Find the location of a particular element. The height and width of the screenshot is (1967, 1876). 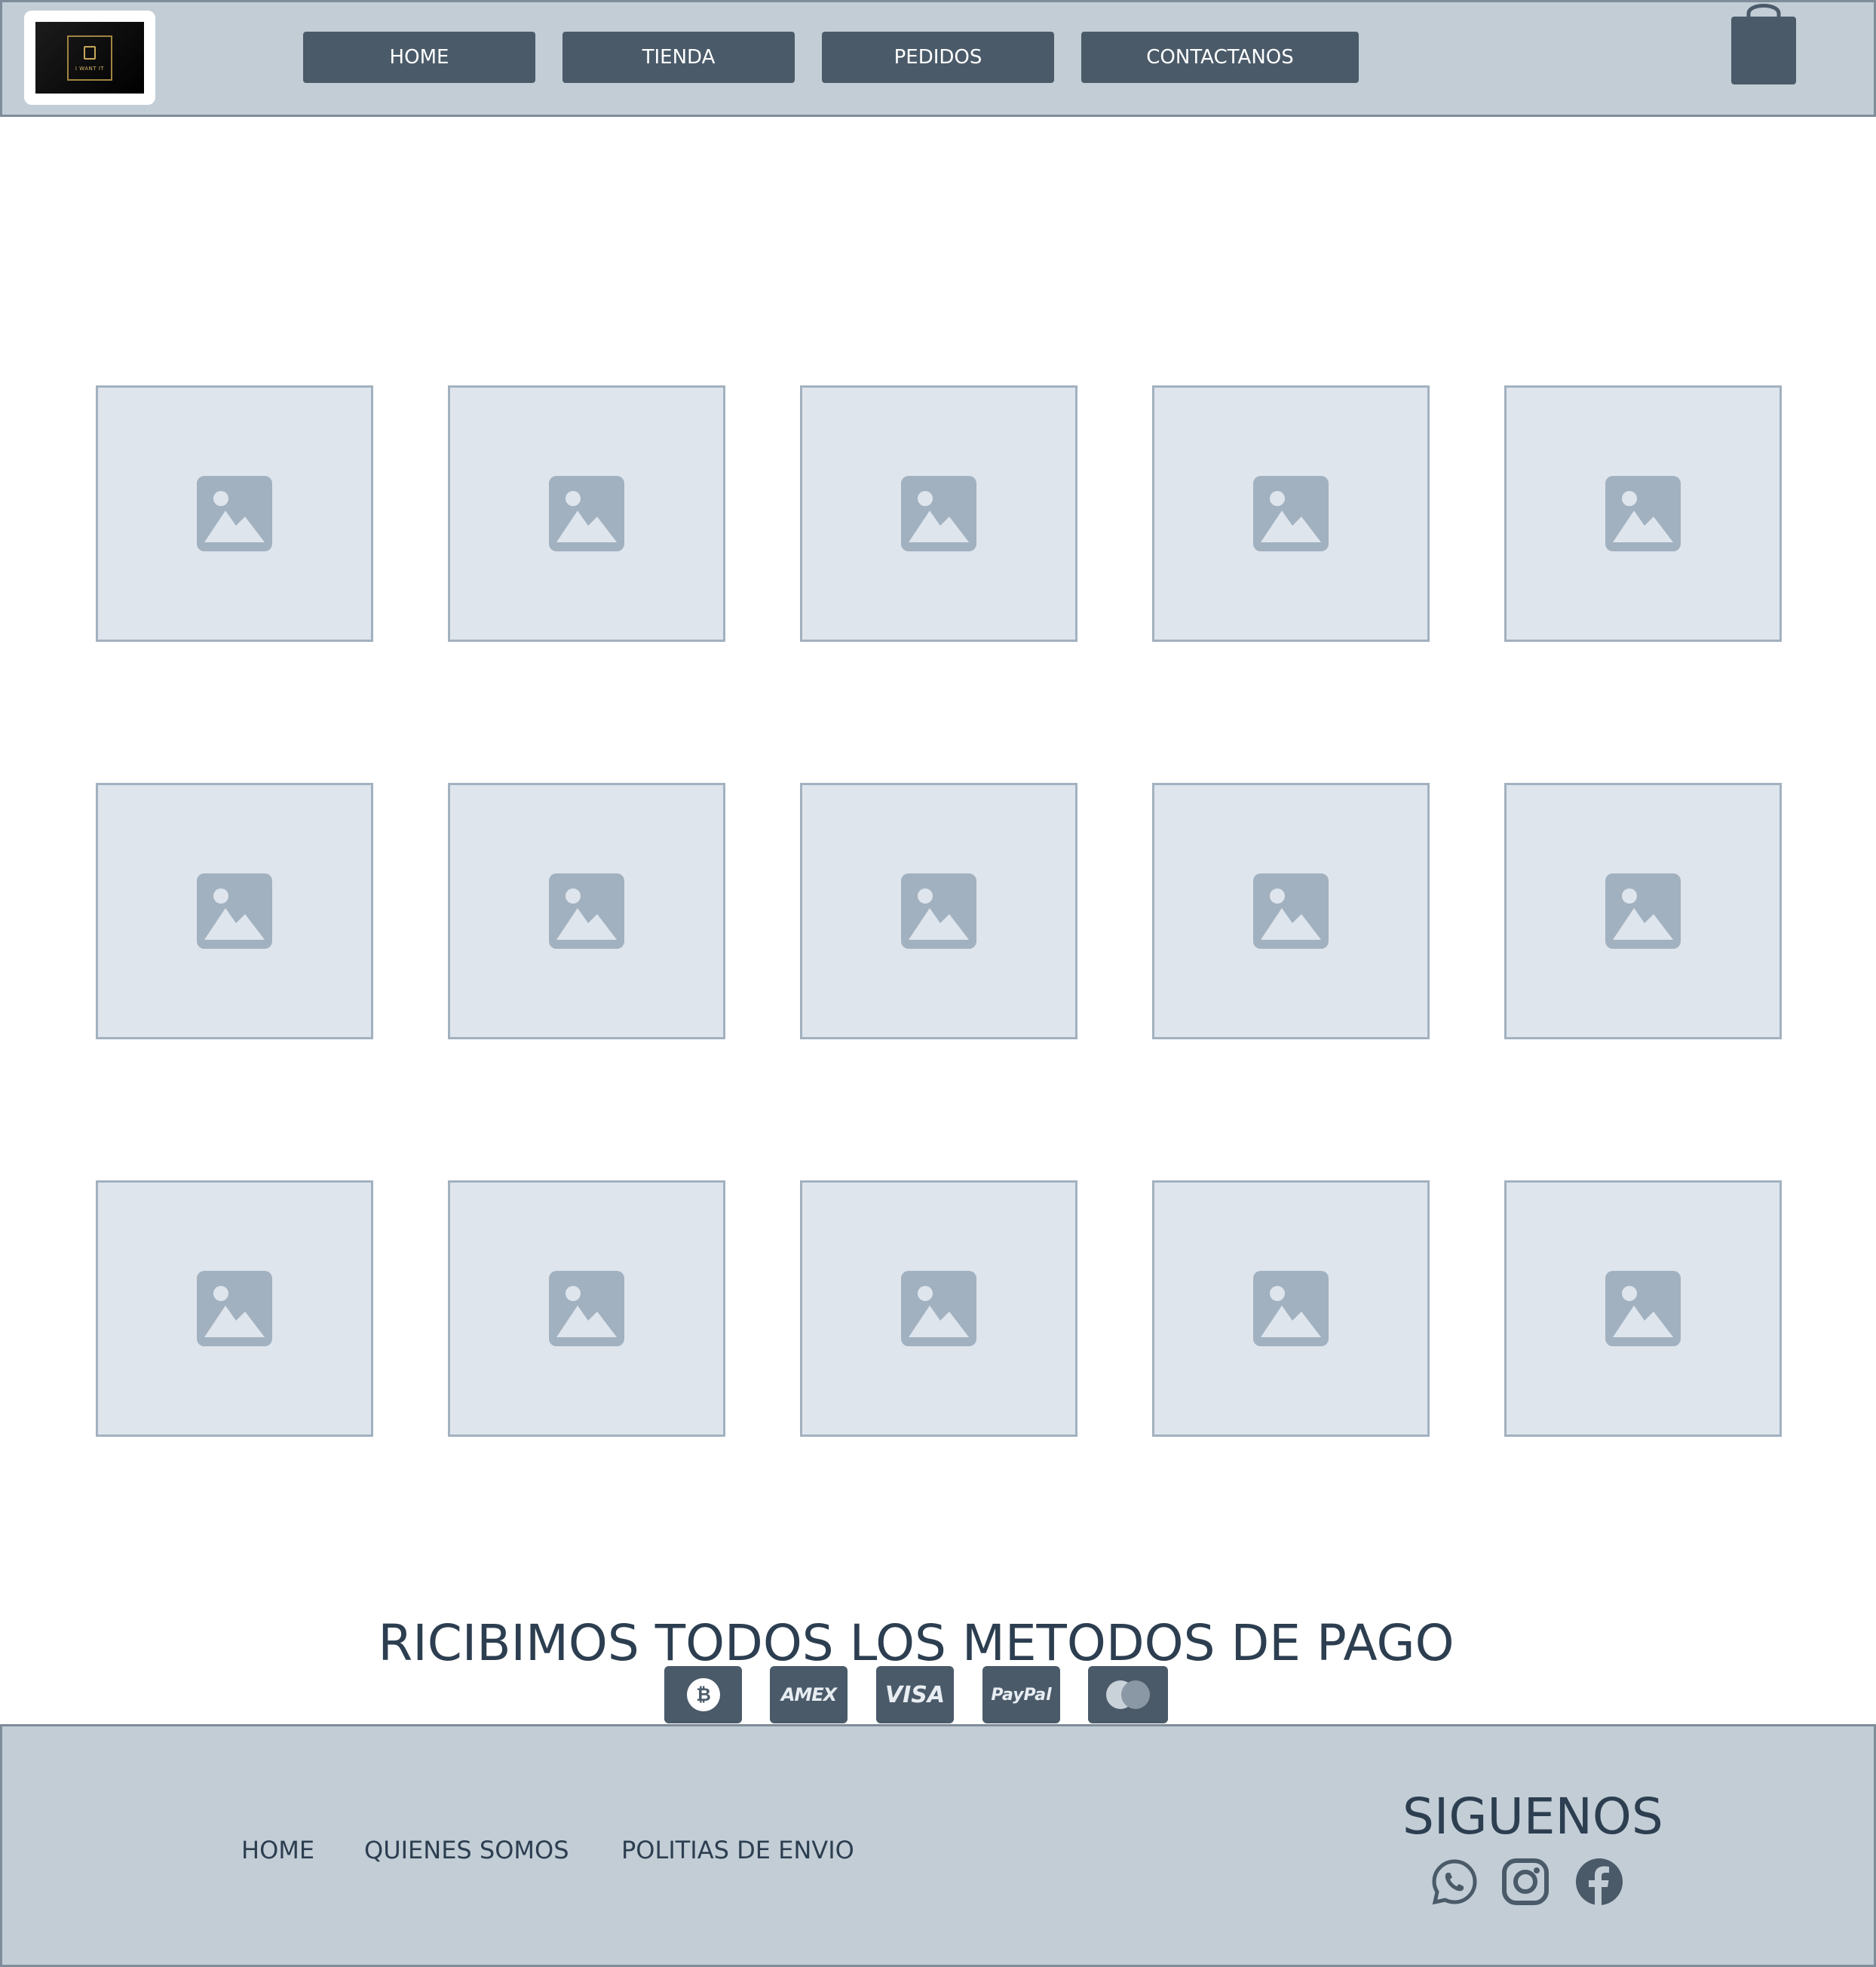

bitcoin-logo: ₿ is located at coordinates (703, 1694).